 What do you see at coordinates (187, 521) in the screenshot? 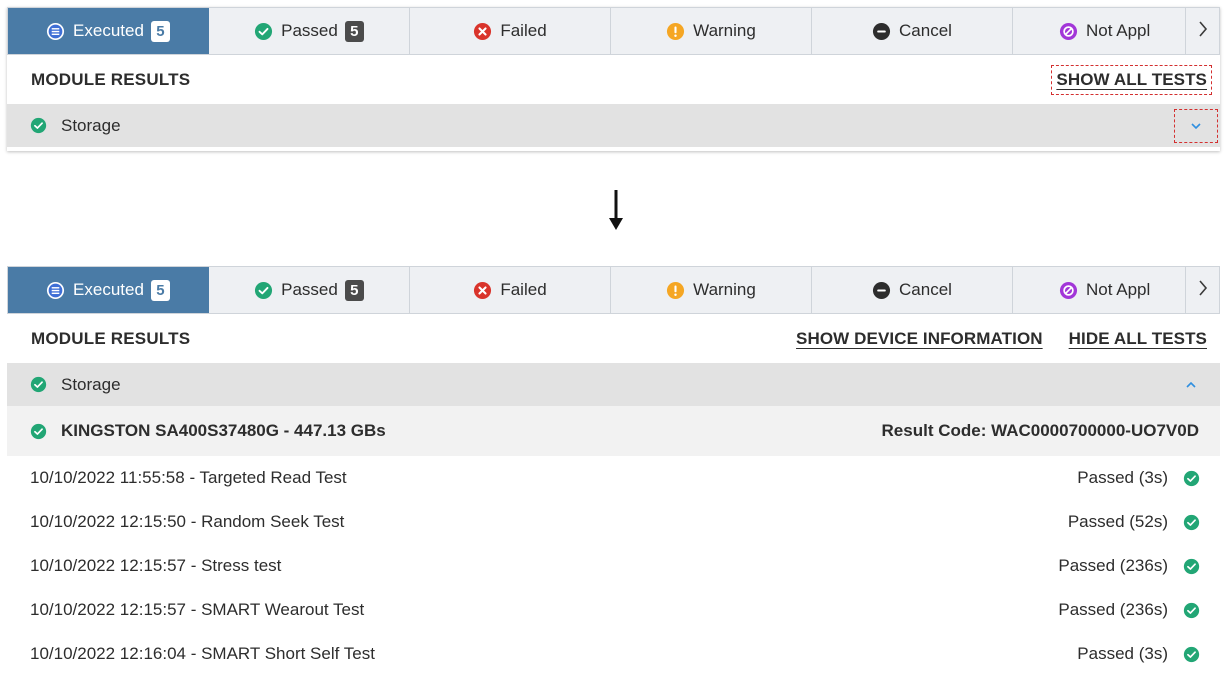
I see `test-name: 10/10/2022 12:15:50 - Random Seek Test` at bounding box center [187, 521].